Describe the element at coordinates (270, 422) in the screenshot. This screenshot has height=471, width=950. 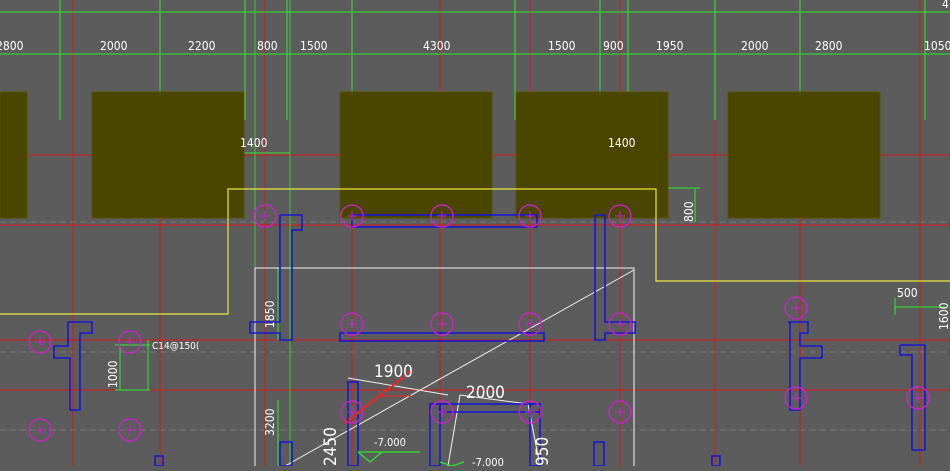
I see `dim-pit-height: 3200` at that location.